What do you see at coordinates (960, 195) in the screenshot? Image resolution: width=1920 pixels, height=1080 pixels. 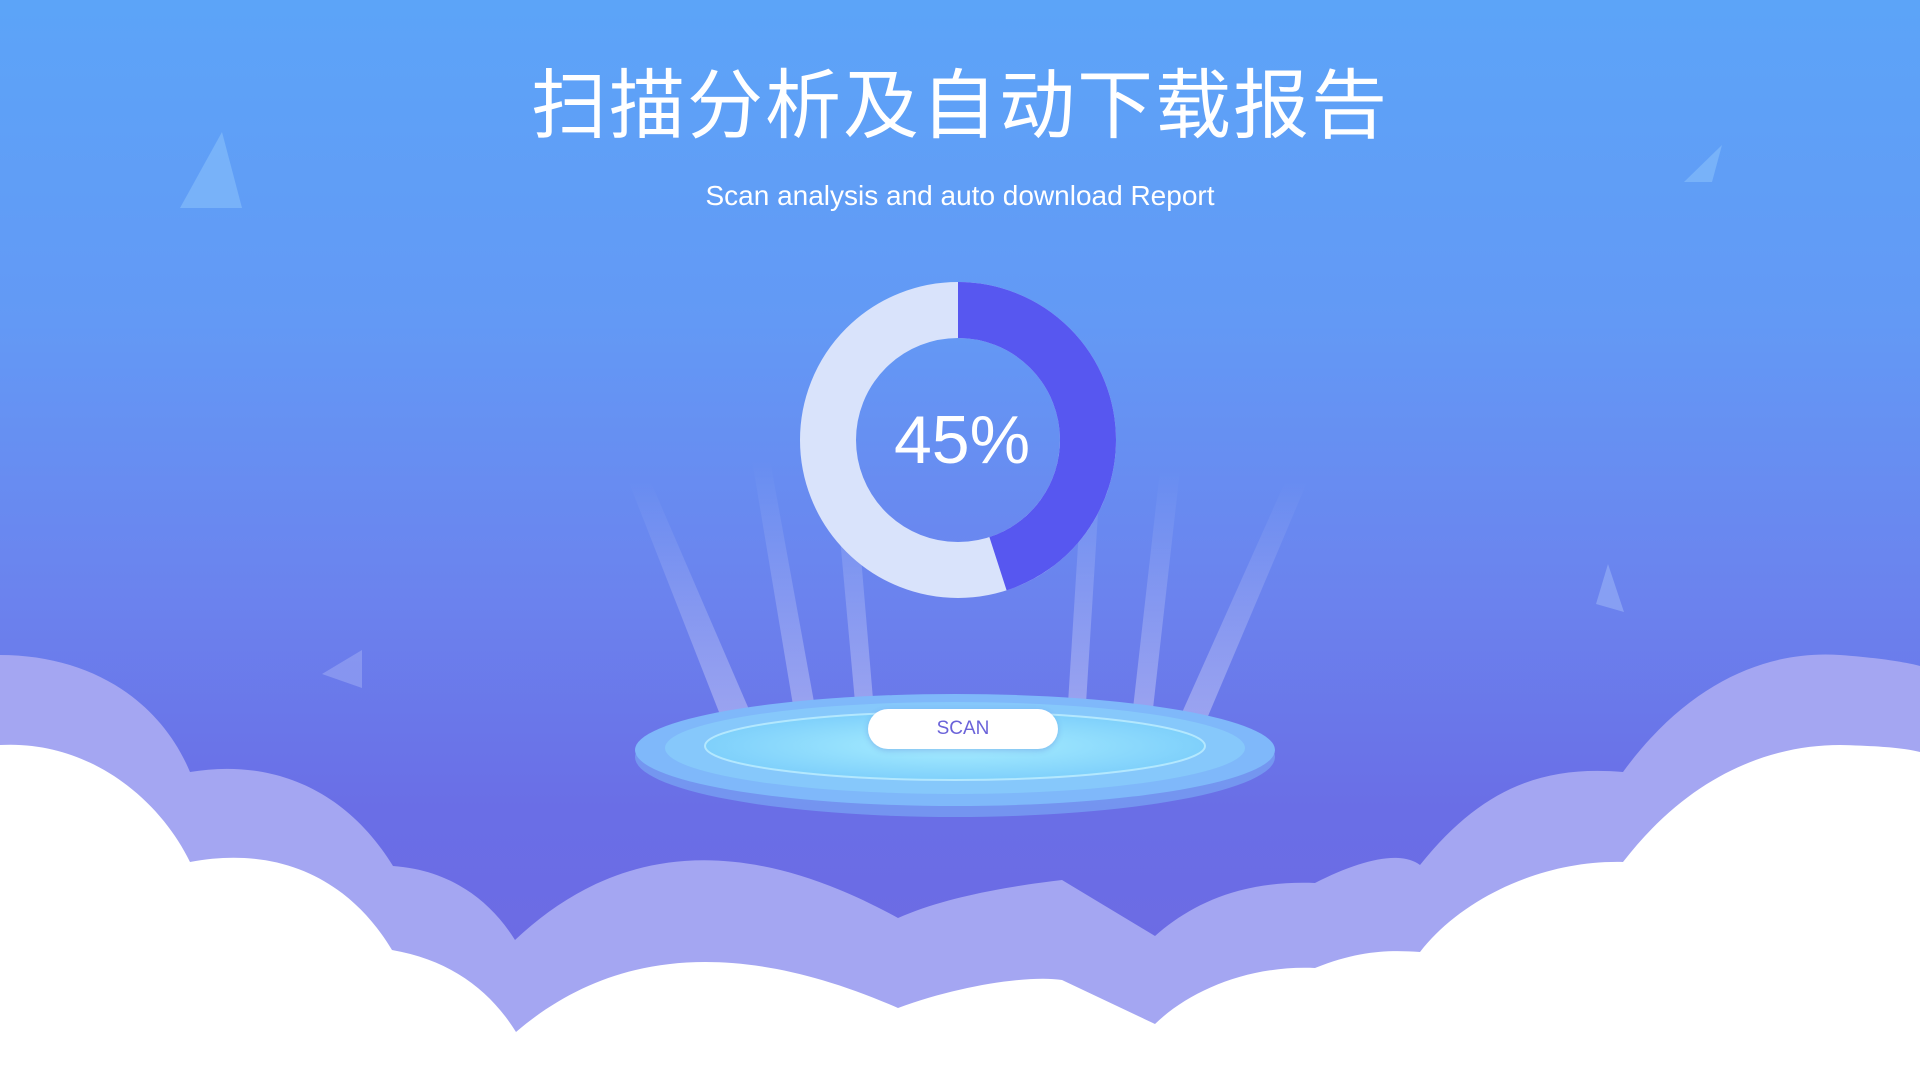 I see `page-subtitle: Scan analysis and auto download Report` at bounding box center [960, 195].